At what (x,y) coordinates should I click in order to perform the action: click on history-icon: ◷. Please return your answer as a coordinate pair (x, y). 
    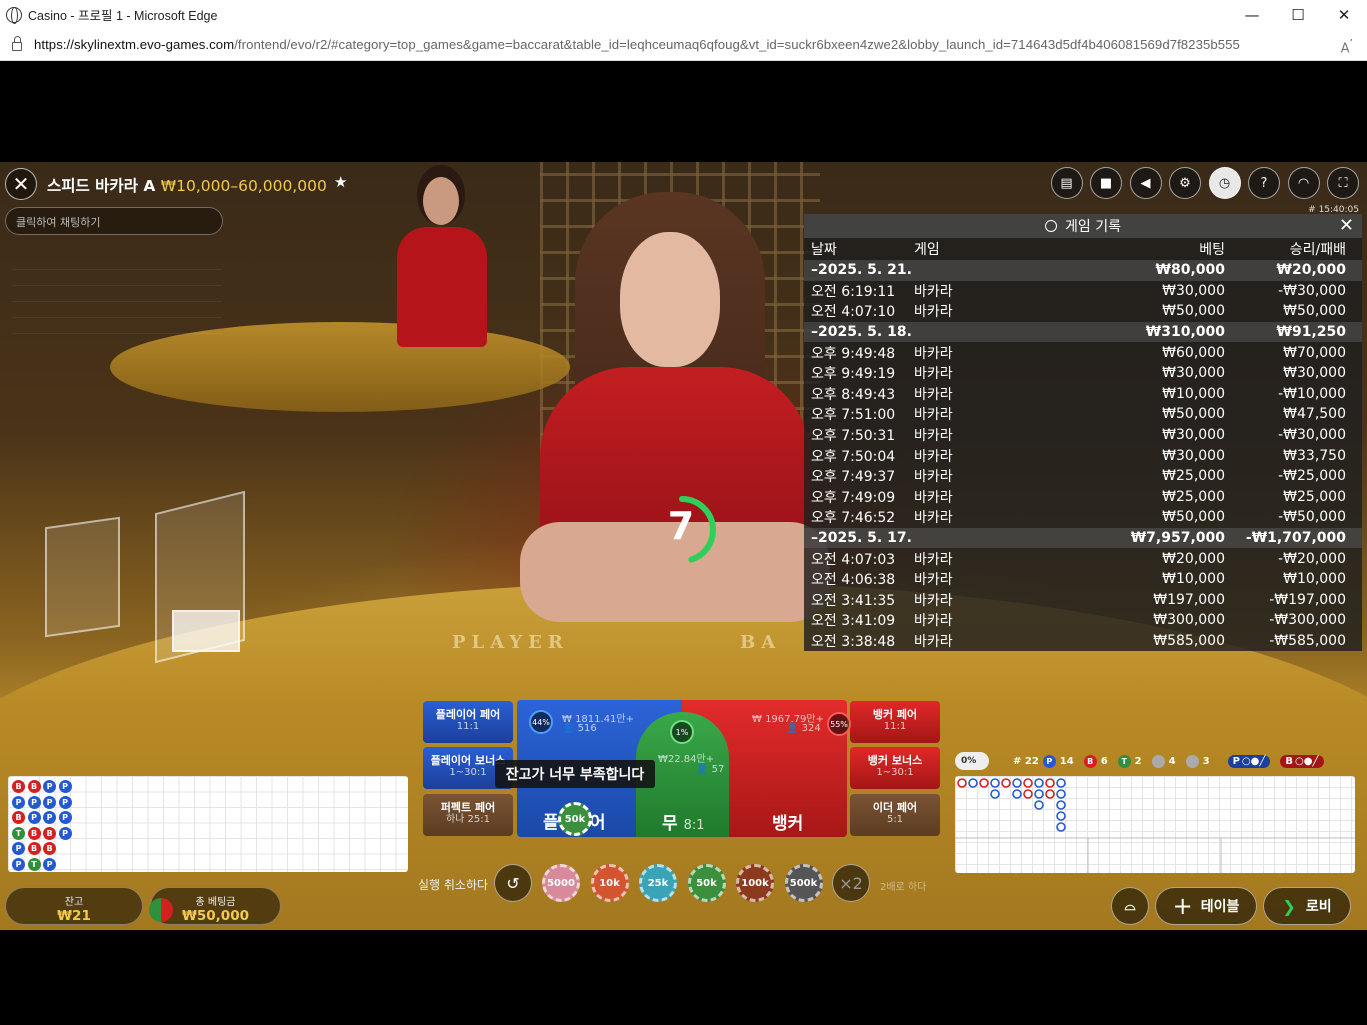
    Looking at the image, I should click on (1224, 183).